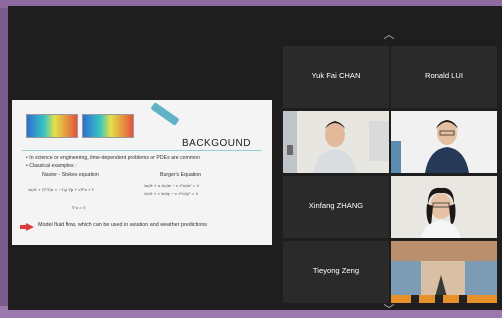 Image resolution: width=502 pixels, height=318 pixels. What do you see at coordinates (52, 126) in the screenshot?
I see `navier-stokes-thumbnail` at bounding box center [52, 126].